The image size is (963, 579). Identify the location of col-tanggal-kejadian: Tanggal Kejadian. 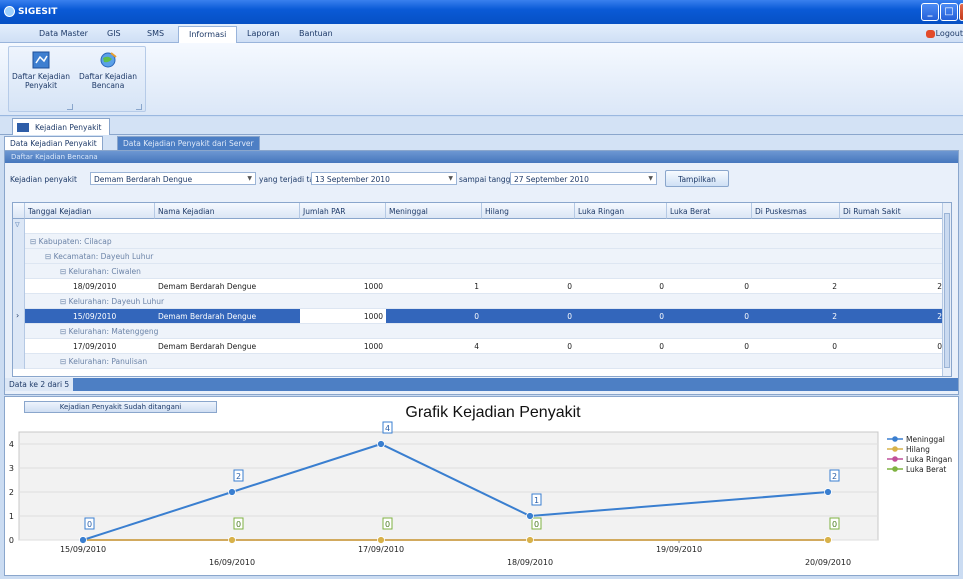
(90, 211).